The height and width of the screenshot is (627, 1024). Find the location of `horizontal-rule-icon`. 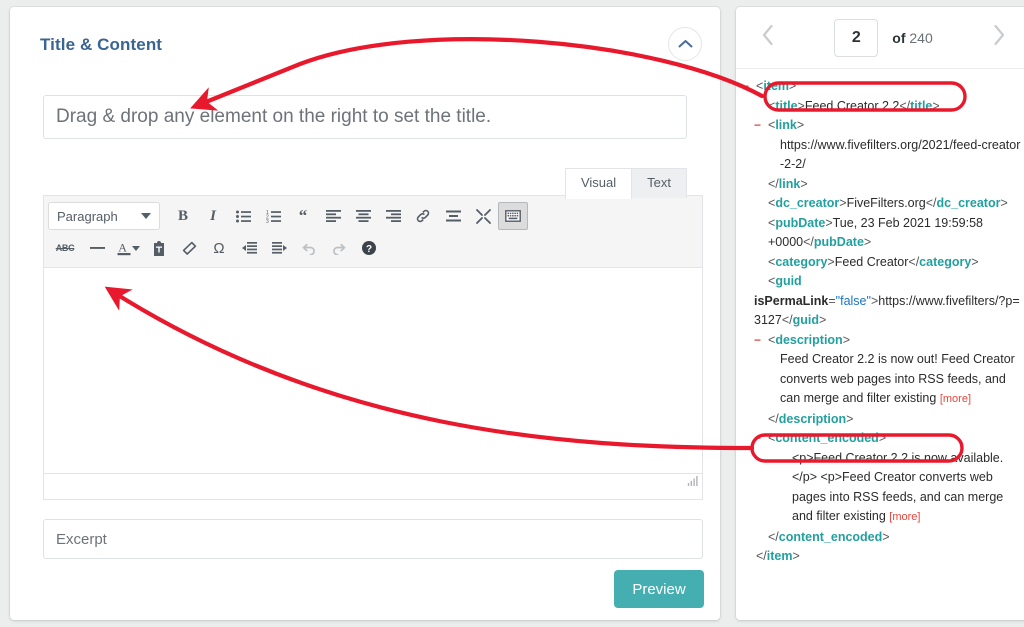

horizontal-rule-icon is located at coordinates (97, 248).